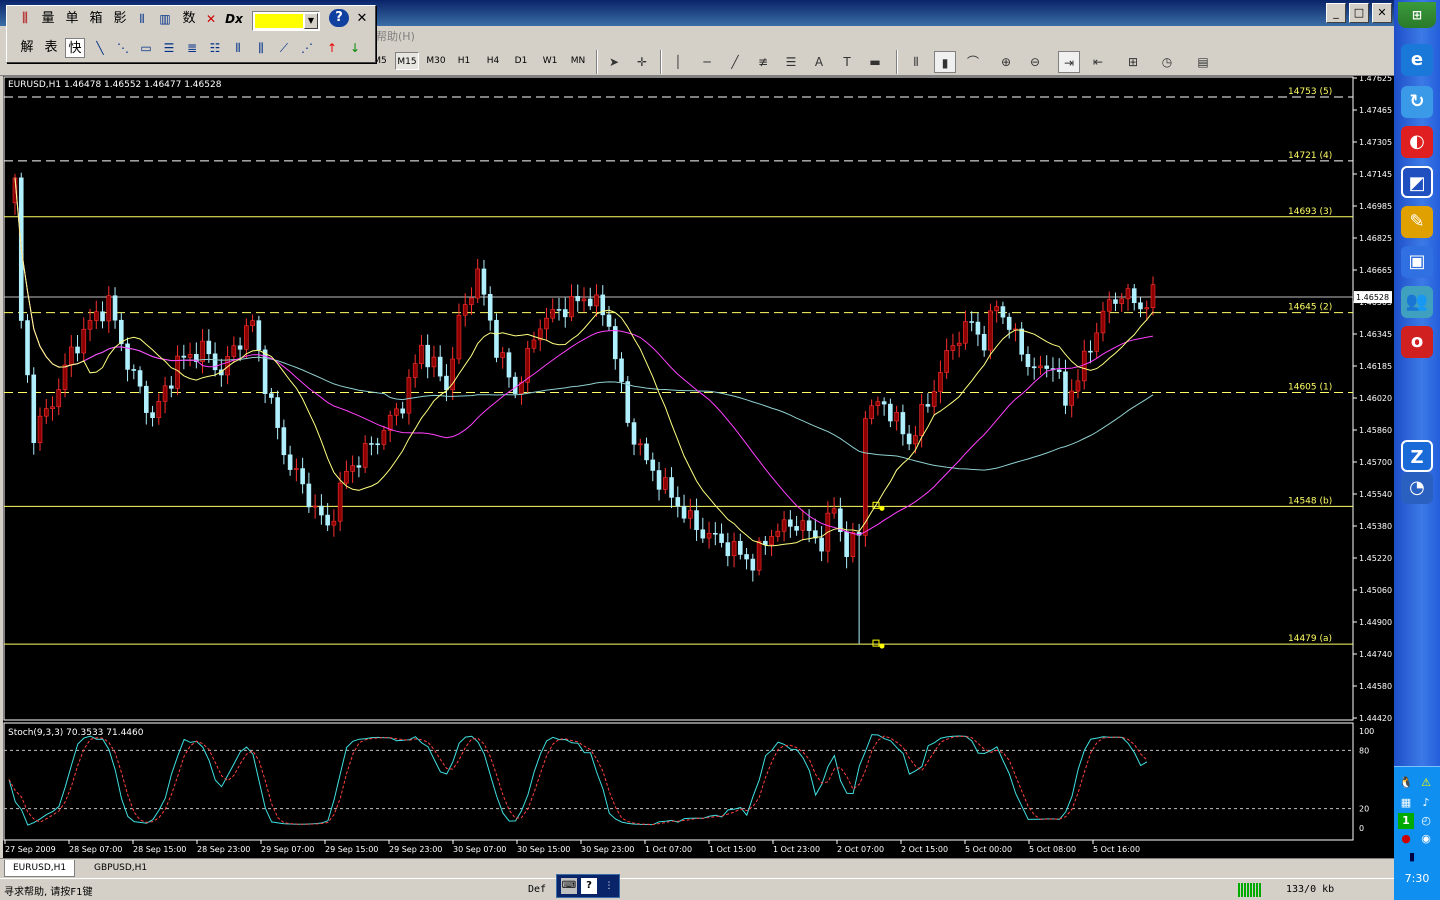 The width and height of the screenshot is (1440, 900). I want to click on app-tray-icon: ●, so click(1406, 839).